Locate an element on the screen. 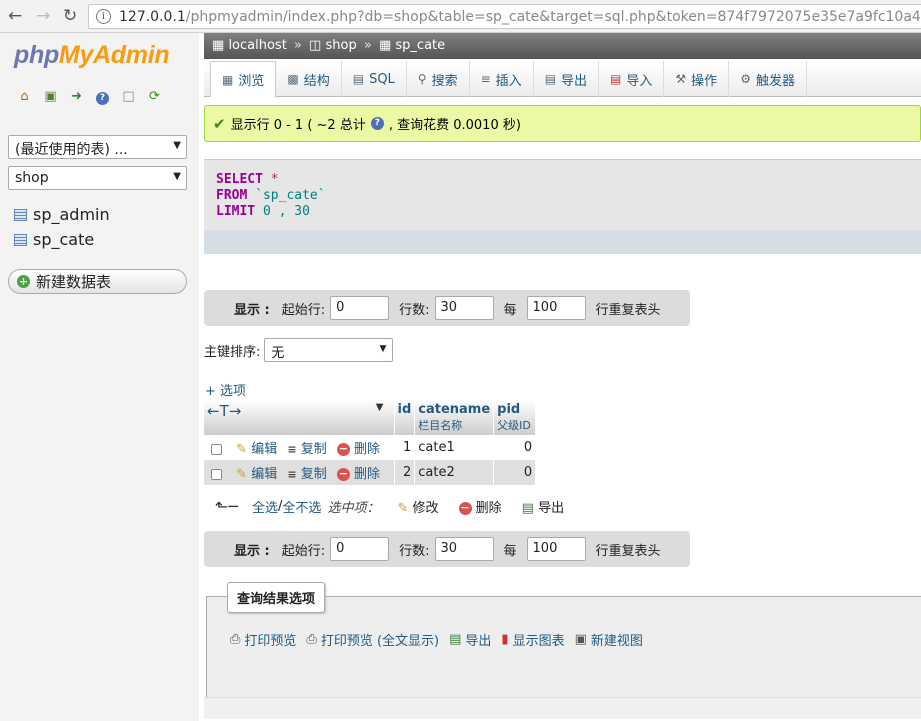 This screenshot has width=921, height=721. tab-import: ▤ 导入 is located at coordinates (632, 79).